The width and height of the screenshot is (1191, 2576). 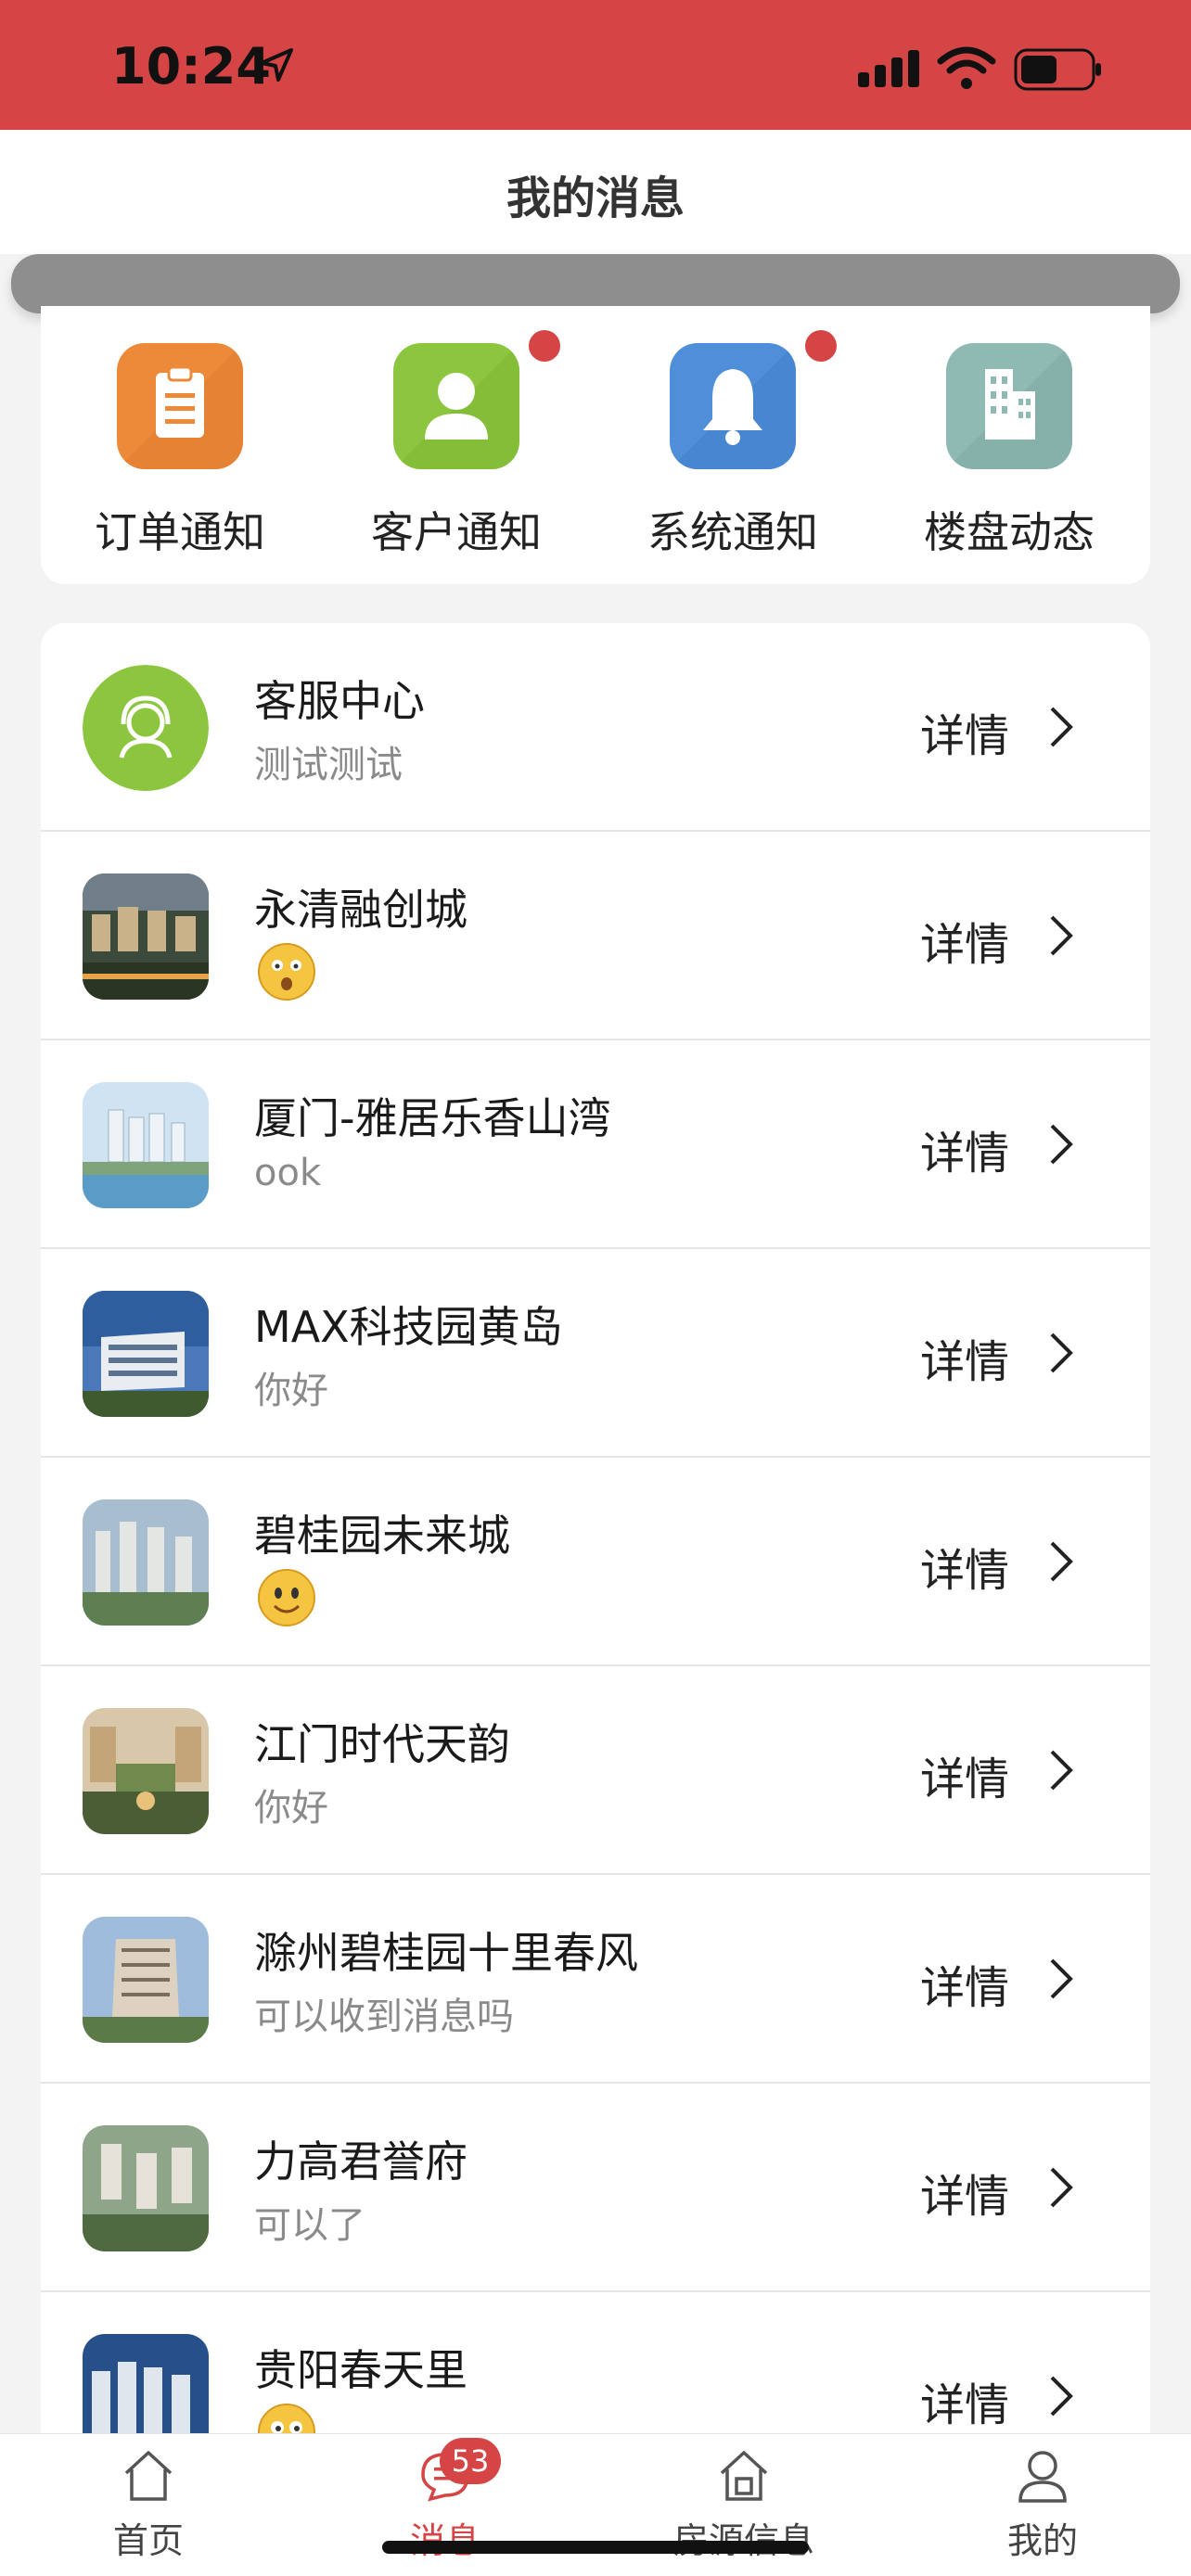 What do you see at coordinates (595, 65) in the screenshot?
I see `status-bar: 10:24` at bounding box center [595, 65].